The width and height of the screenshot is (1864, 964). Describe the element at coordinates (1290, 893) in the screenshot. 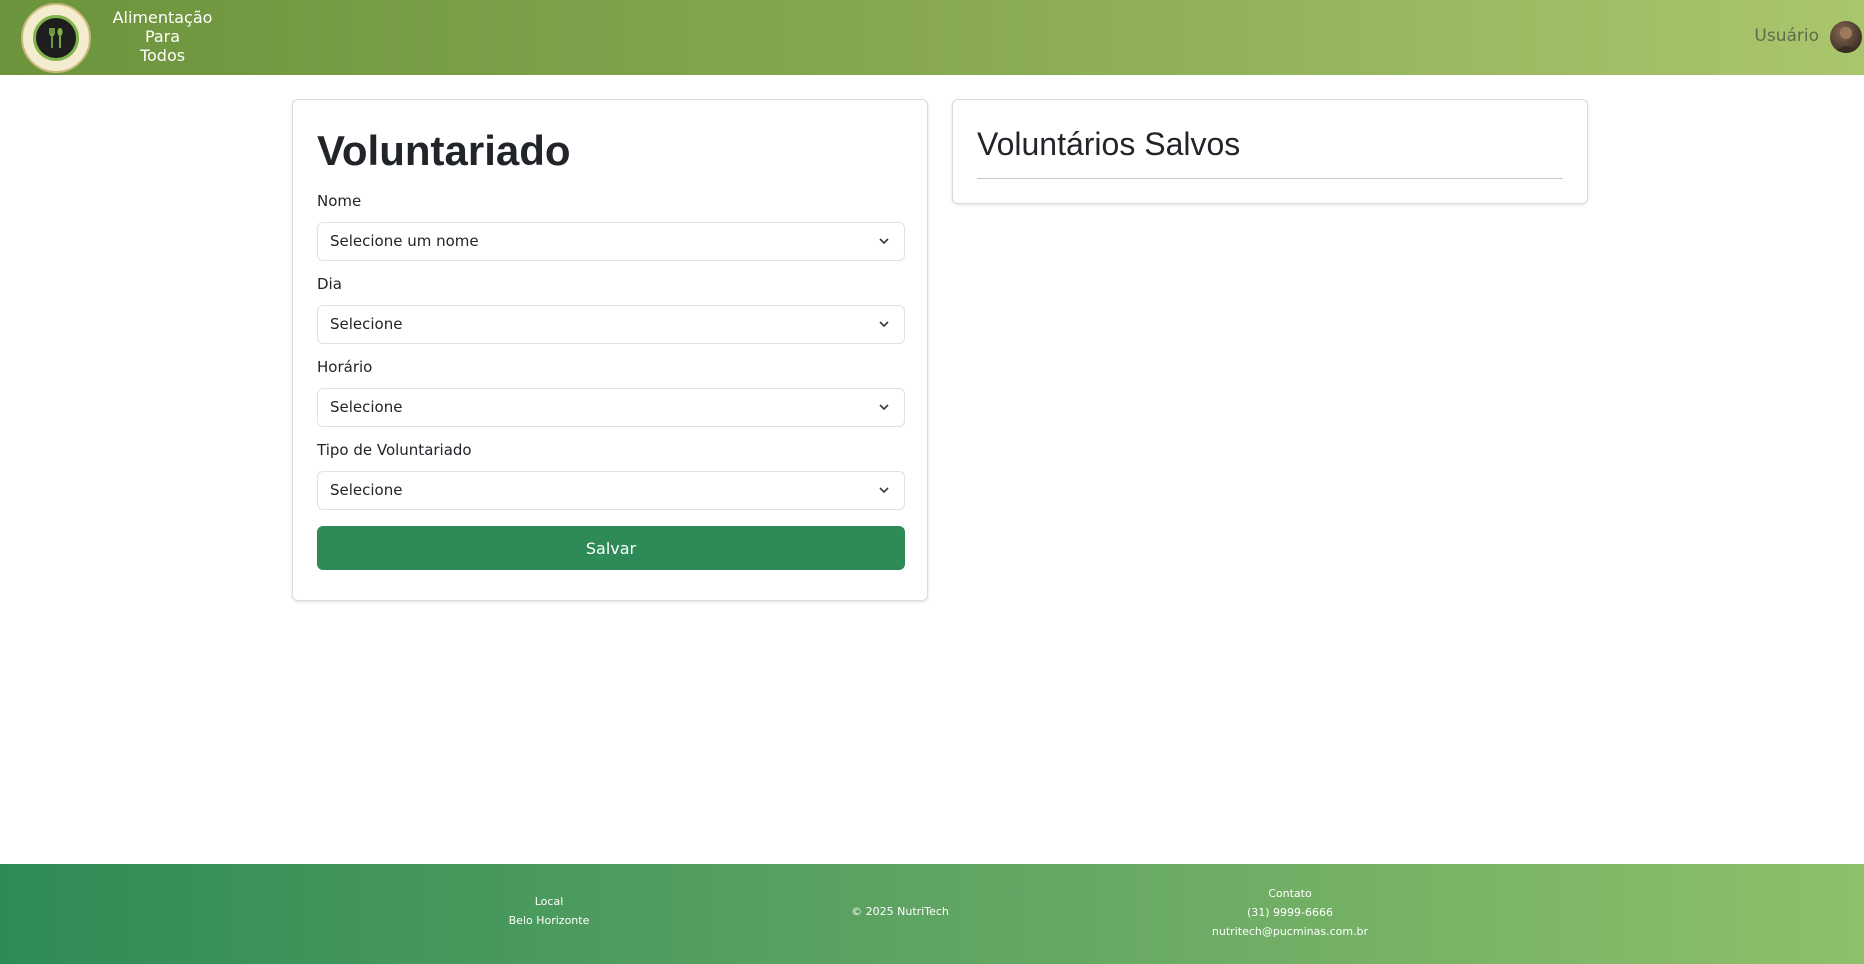

I see `footer-contact-label: Contato` at that location.